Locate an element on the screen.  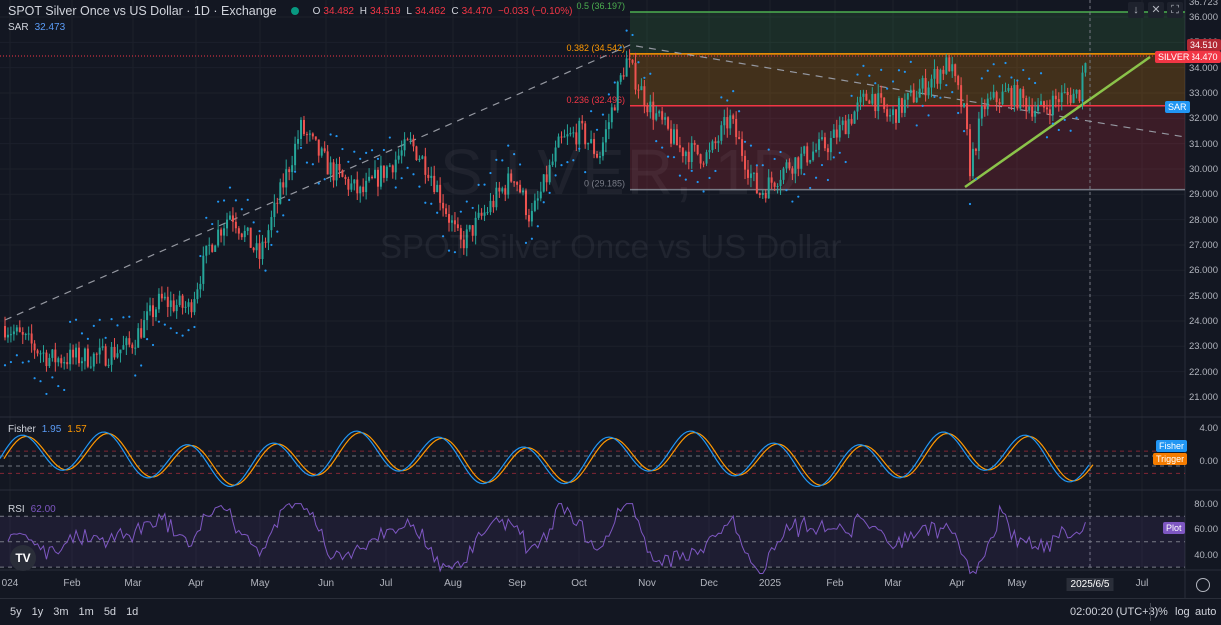
collapse-button: ✕ is located at coordinates (1156, 10).